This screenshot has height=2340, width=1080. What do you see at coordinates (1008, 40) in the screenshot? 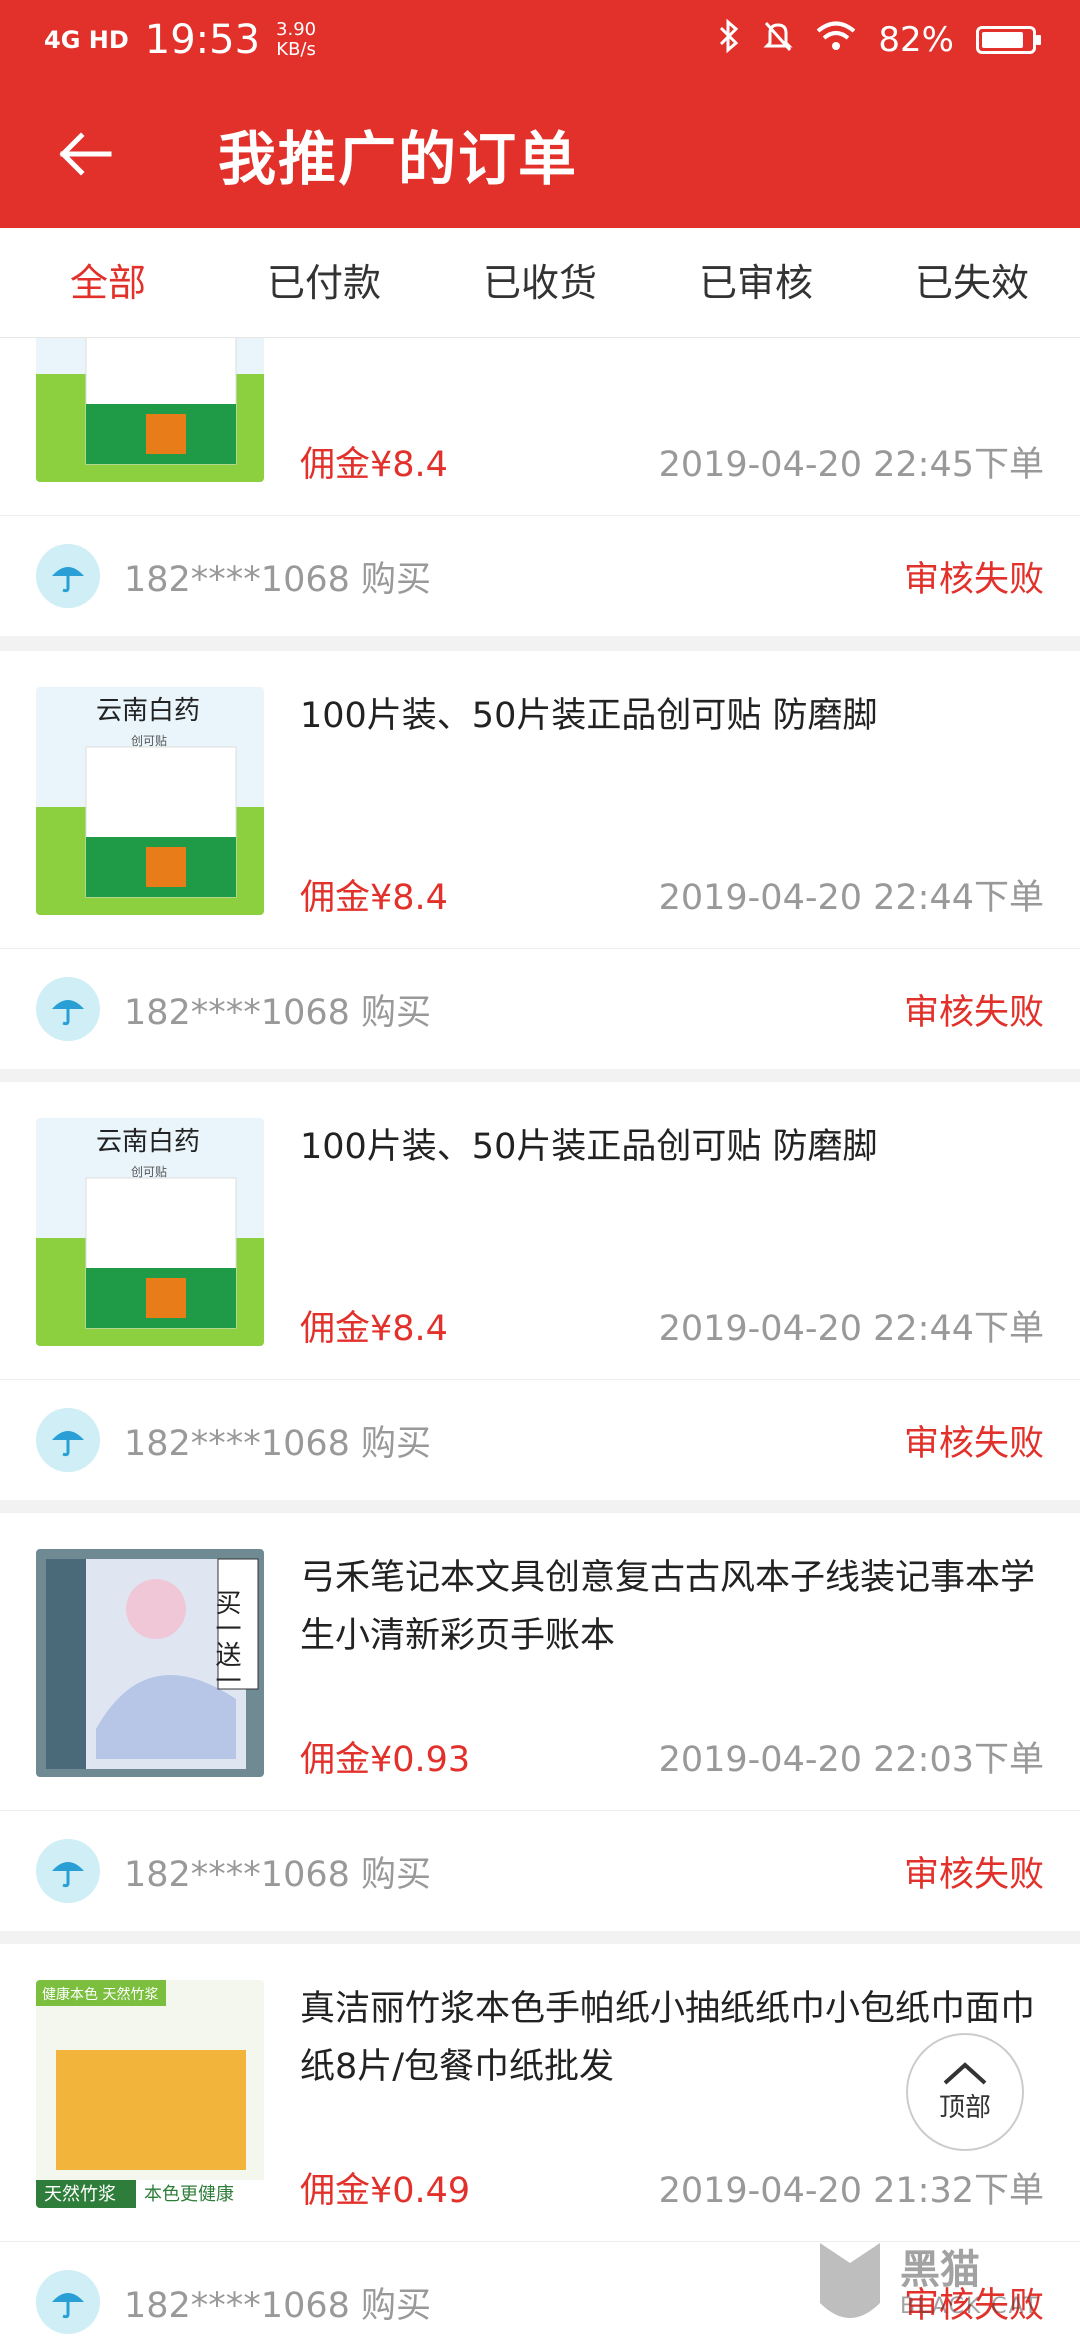
I see `battery-icon` at bounding box center [1008, 40].